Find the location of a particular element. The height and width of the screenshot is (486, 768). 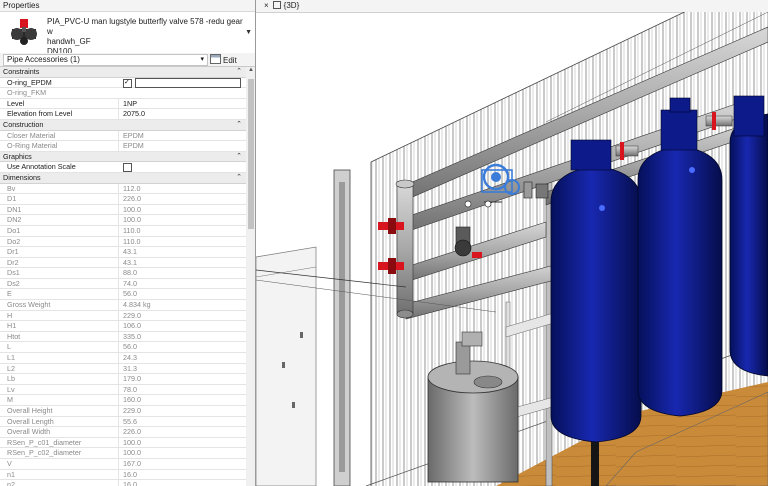

group-header-construction: Construction ⌃ is located at coordinates (123, 125).